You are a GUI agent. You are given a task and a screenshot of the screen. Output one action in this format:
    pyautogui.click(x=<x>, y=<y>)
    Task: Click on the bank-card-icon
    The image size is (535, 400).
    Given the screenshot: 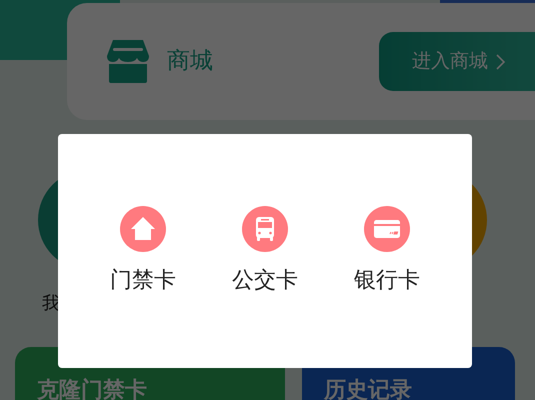 What is the action you would take?
    pyautogui.click(x=387, y=229)
    